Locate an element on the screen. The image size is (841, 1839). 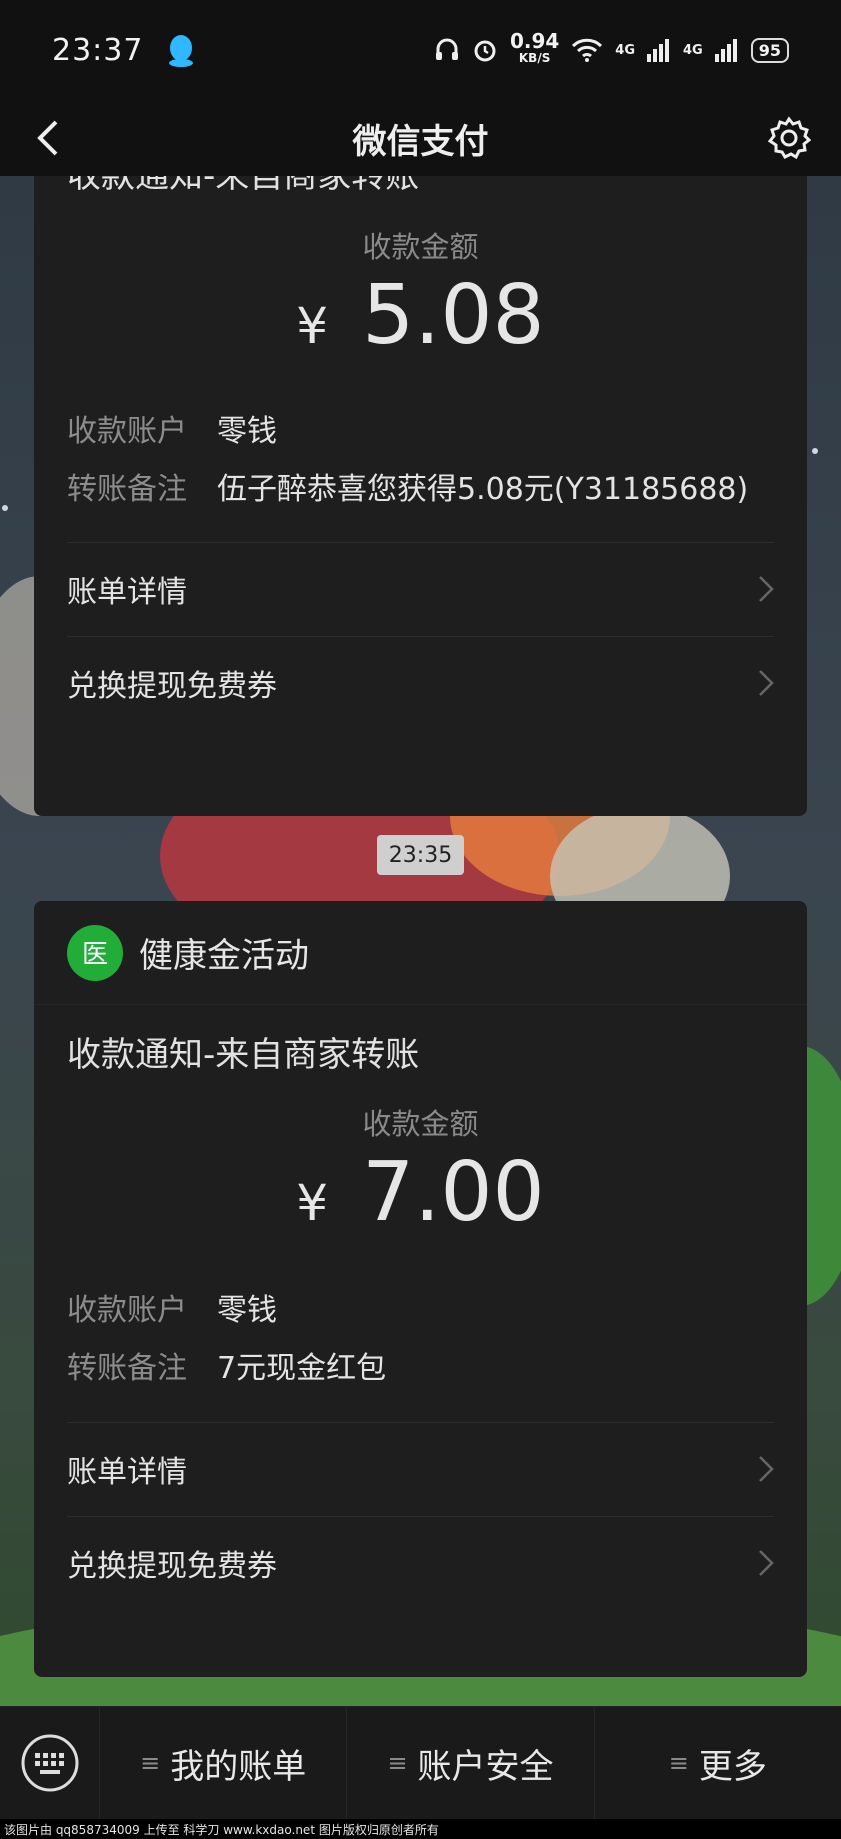
amount-value: 7.00 is located at coordinates (453, 1192).